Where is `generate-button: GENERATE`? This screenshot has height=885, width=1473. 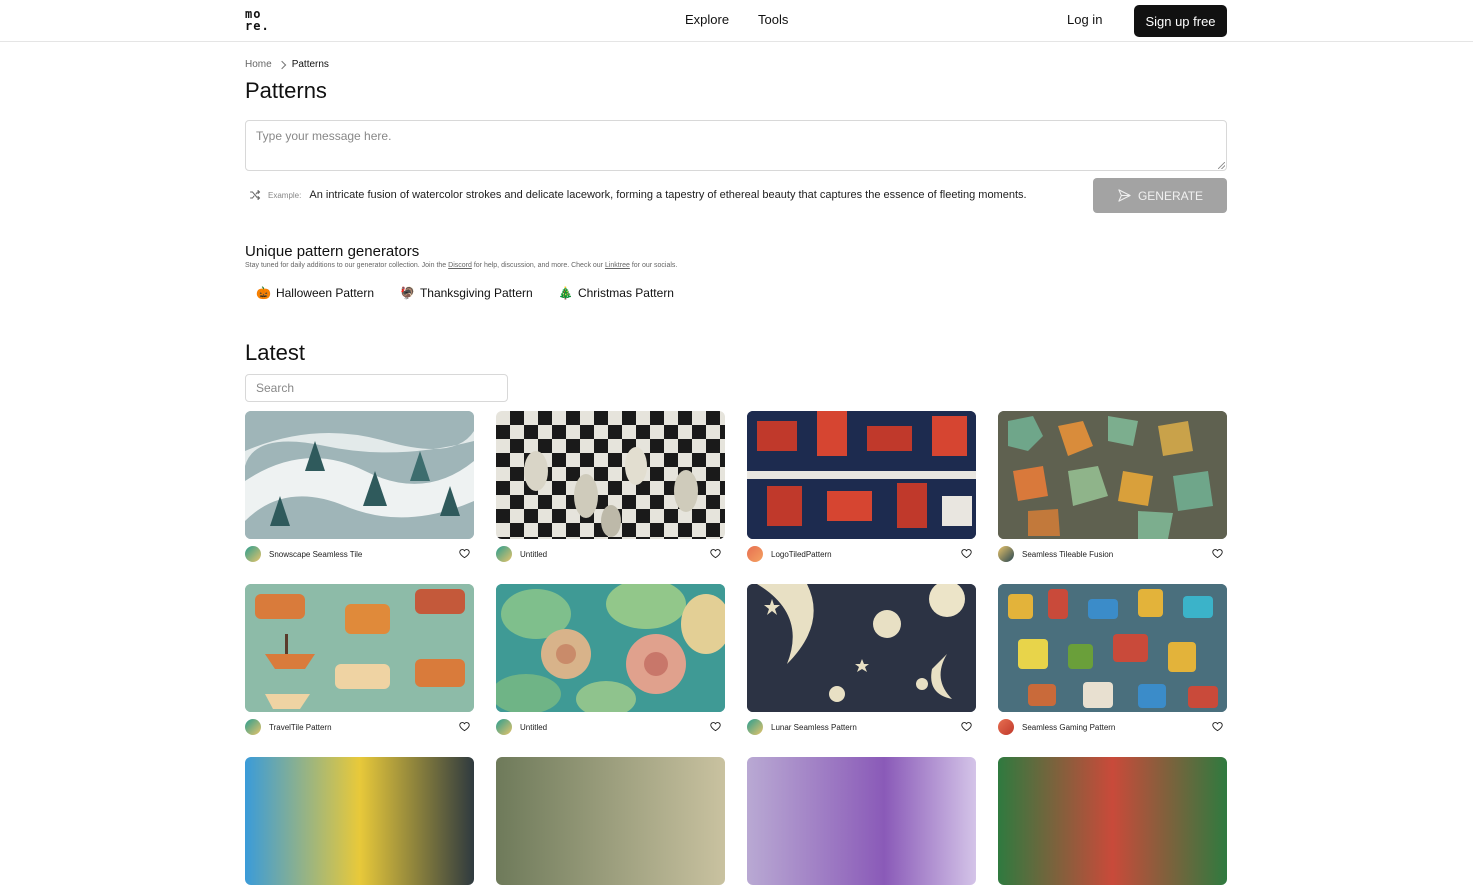 generate-button: GENERATE is located at coordinates (1160, 195).